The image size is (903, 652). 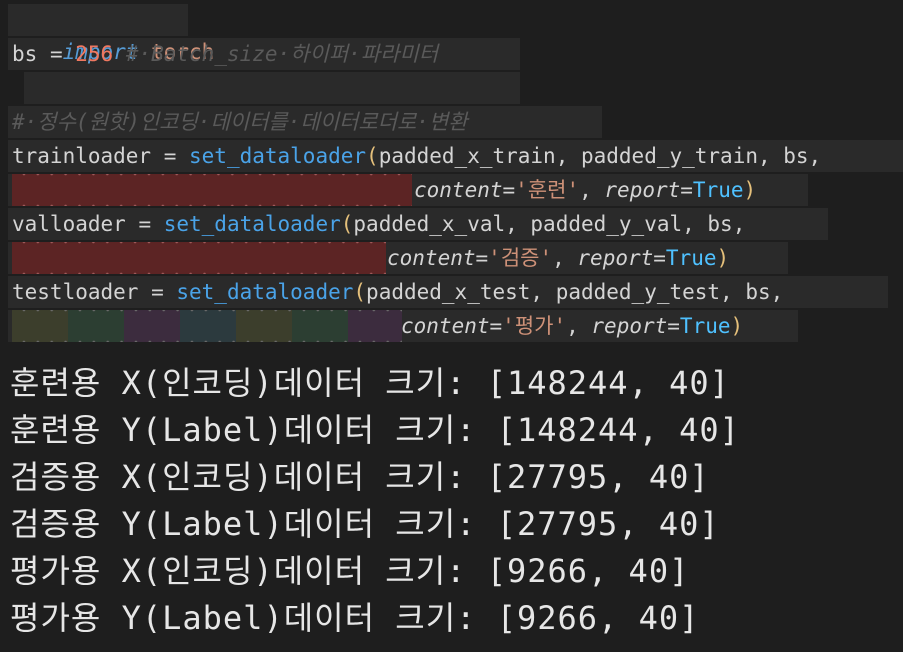 What do you see at coordinates (272, 88) in the screenshot?
I see `line-highlight` at bounding box center [272, 88].